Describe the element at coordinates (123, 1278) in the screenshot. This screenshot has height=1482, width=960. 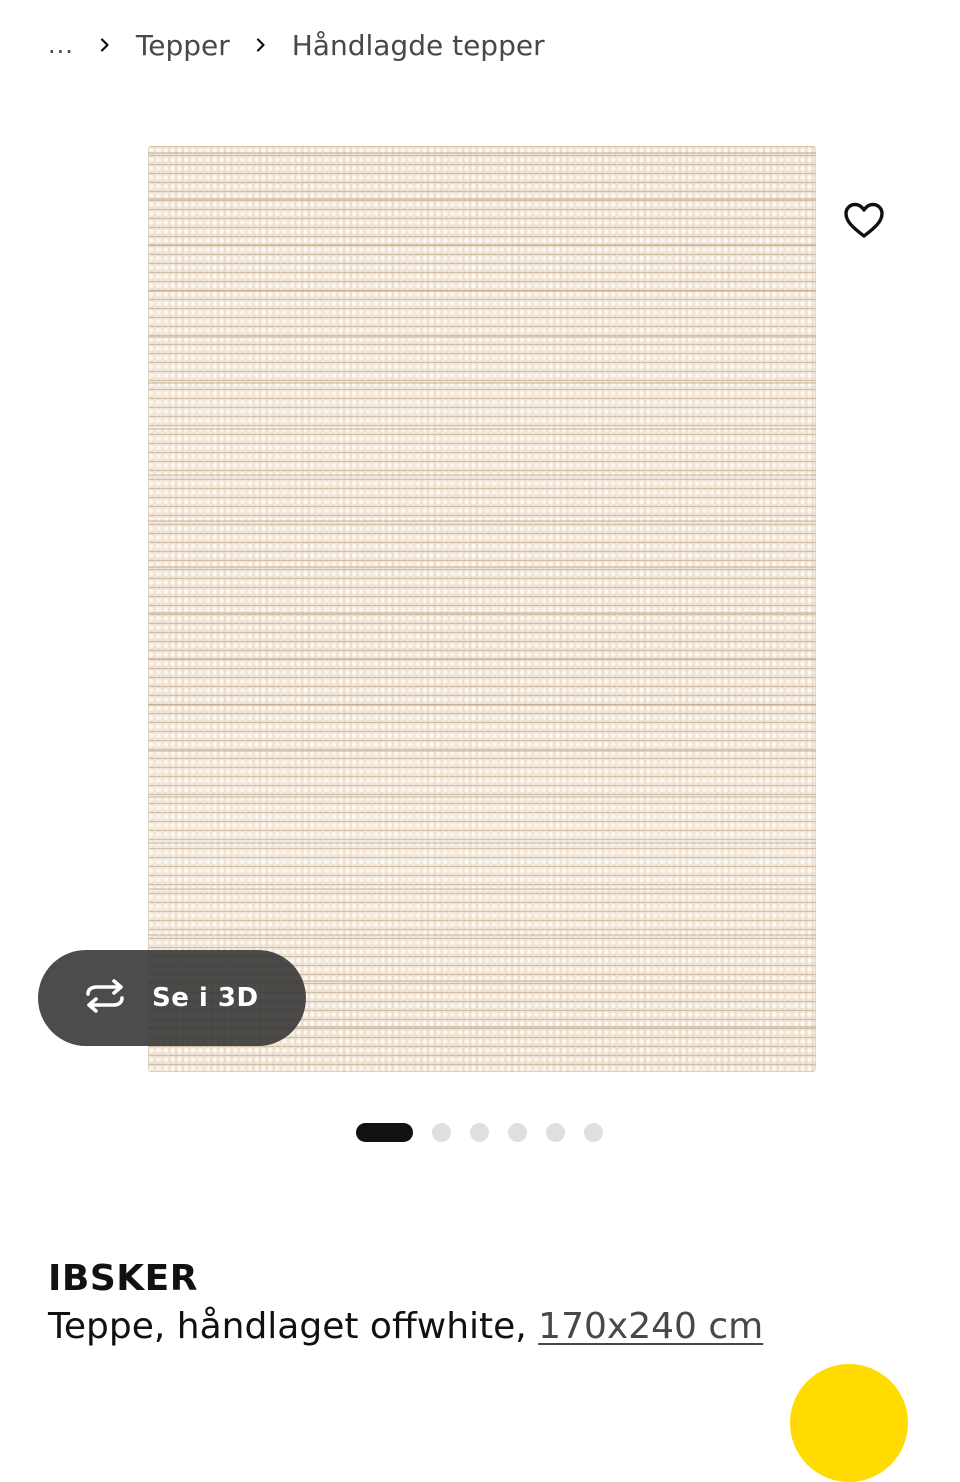
I see `product-name: IBSKER` at that location.